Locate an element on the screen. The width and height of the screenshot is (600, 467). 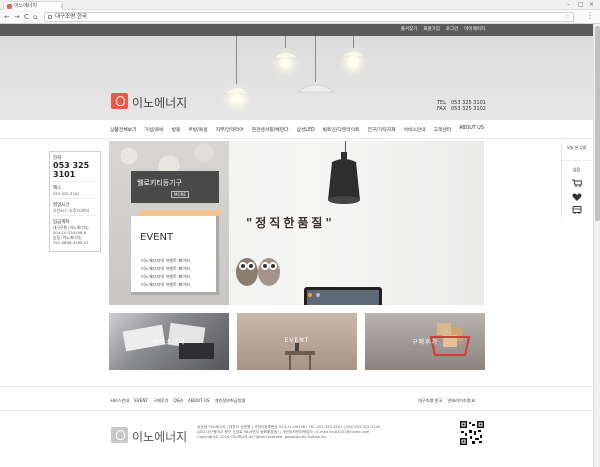
owl-figurines-icon is located at coordinates (258, 272).